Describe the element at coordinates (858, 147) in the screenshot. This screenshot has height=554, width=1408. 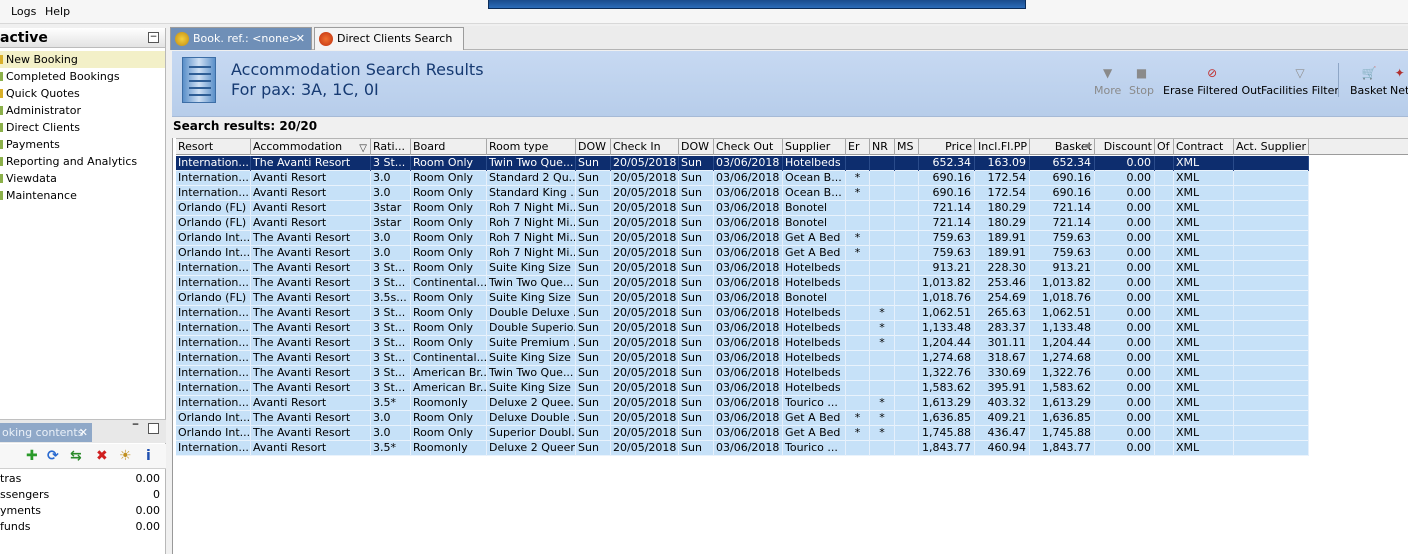
I see `column-header-er: Er` at that location.